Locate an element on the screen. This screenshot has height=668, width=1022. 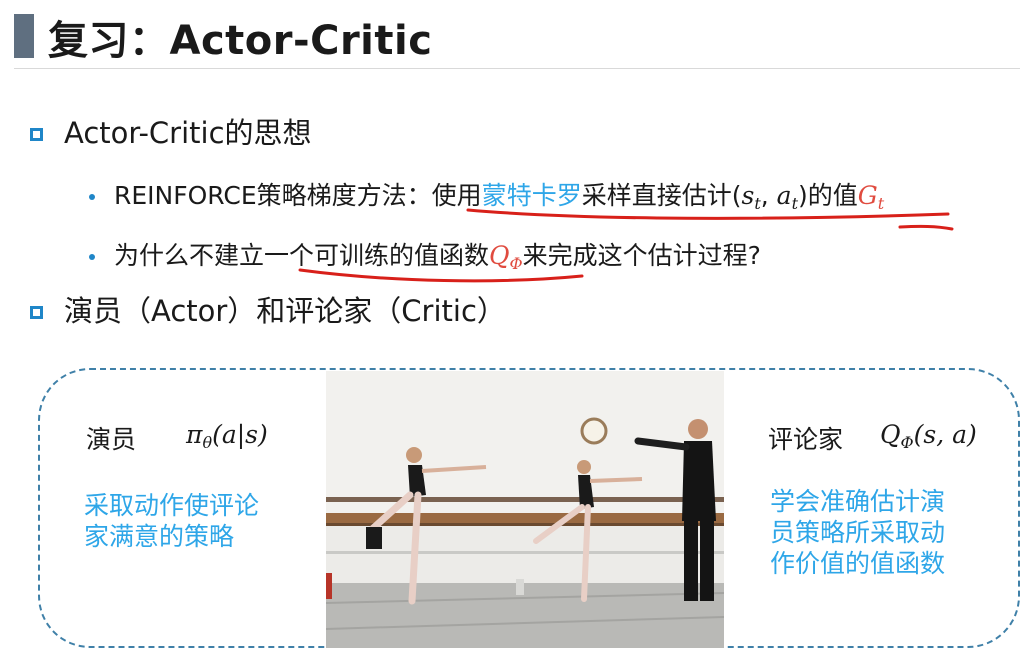
math-return-subscript: t is located at coordinates (881, 203).